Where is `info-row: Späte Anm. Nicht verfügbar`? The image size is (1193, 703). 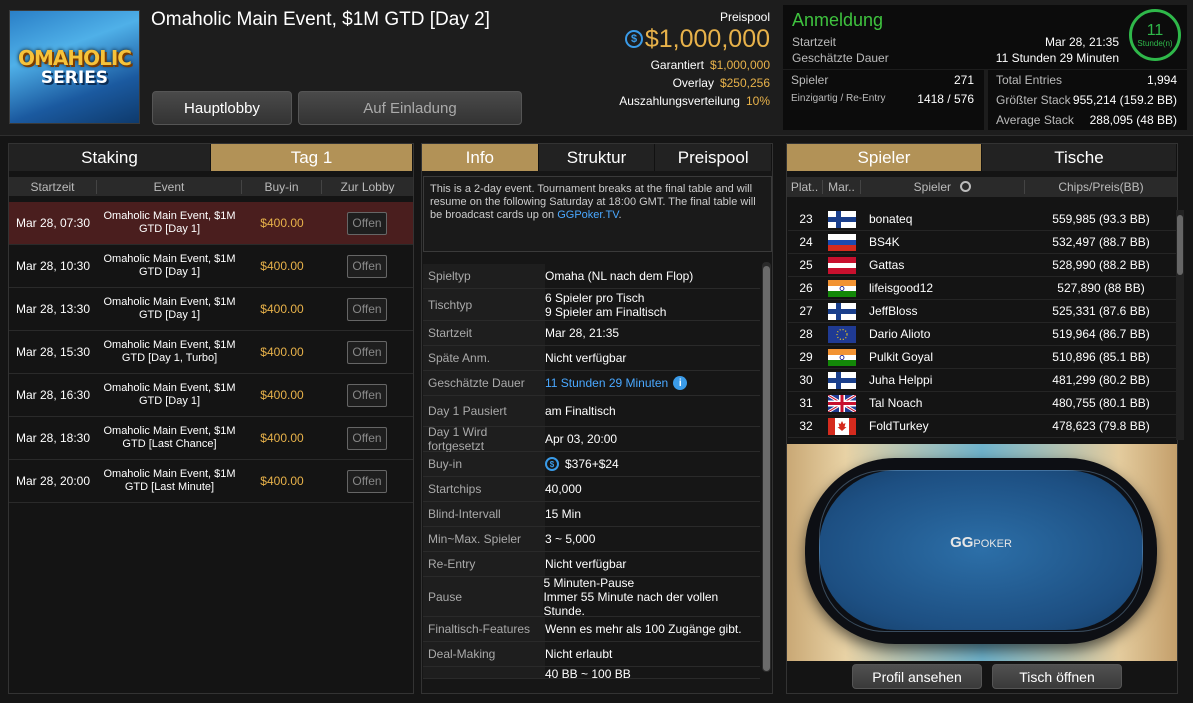
info-row: Späte Anm. Nicht verfügbar is located at coordinates (591, 358).